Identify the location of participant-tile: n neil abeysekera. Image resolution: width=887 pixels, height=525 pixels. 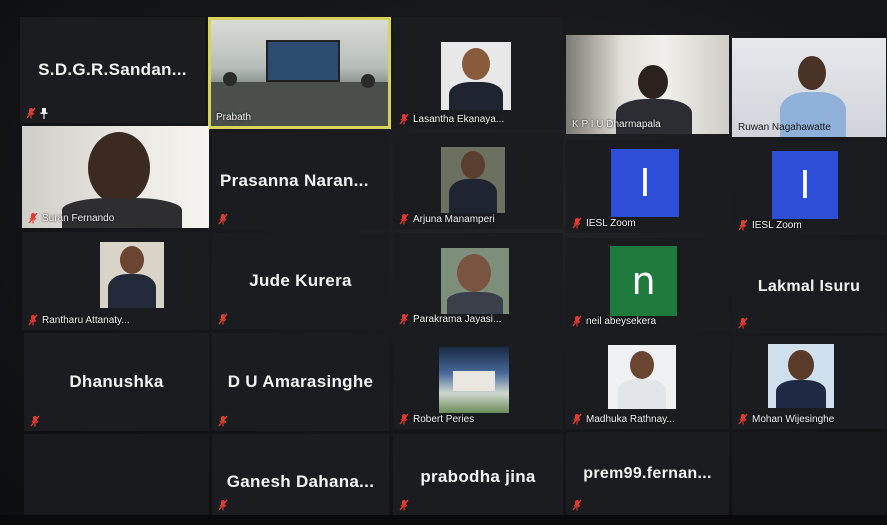
(647, 284).